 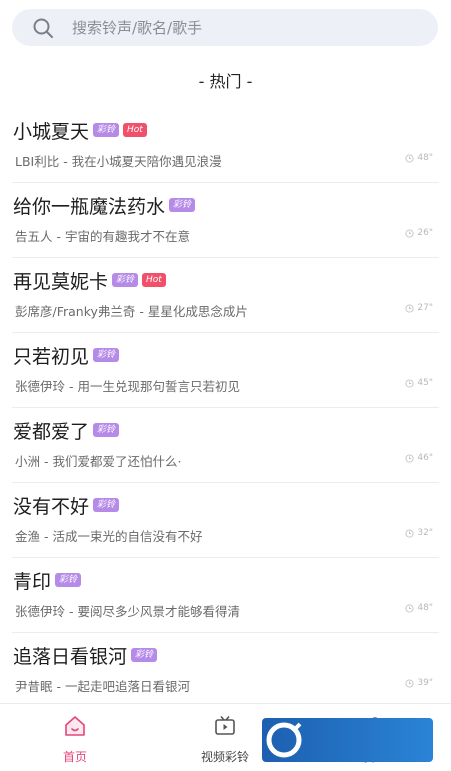 What do you see at coordinates (127, 611) in the screenshot?
I see `song-description: 张德伊玲 - 要阅尽多少风景才能够看得清` at bounding box center [127, 611].